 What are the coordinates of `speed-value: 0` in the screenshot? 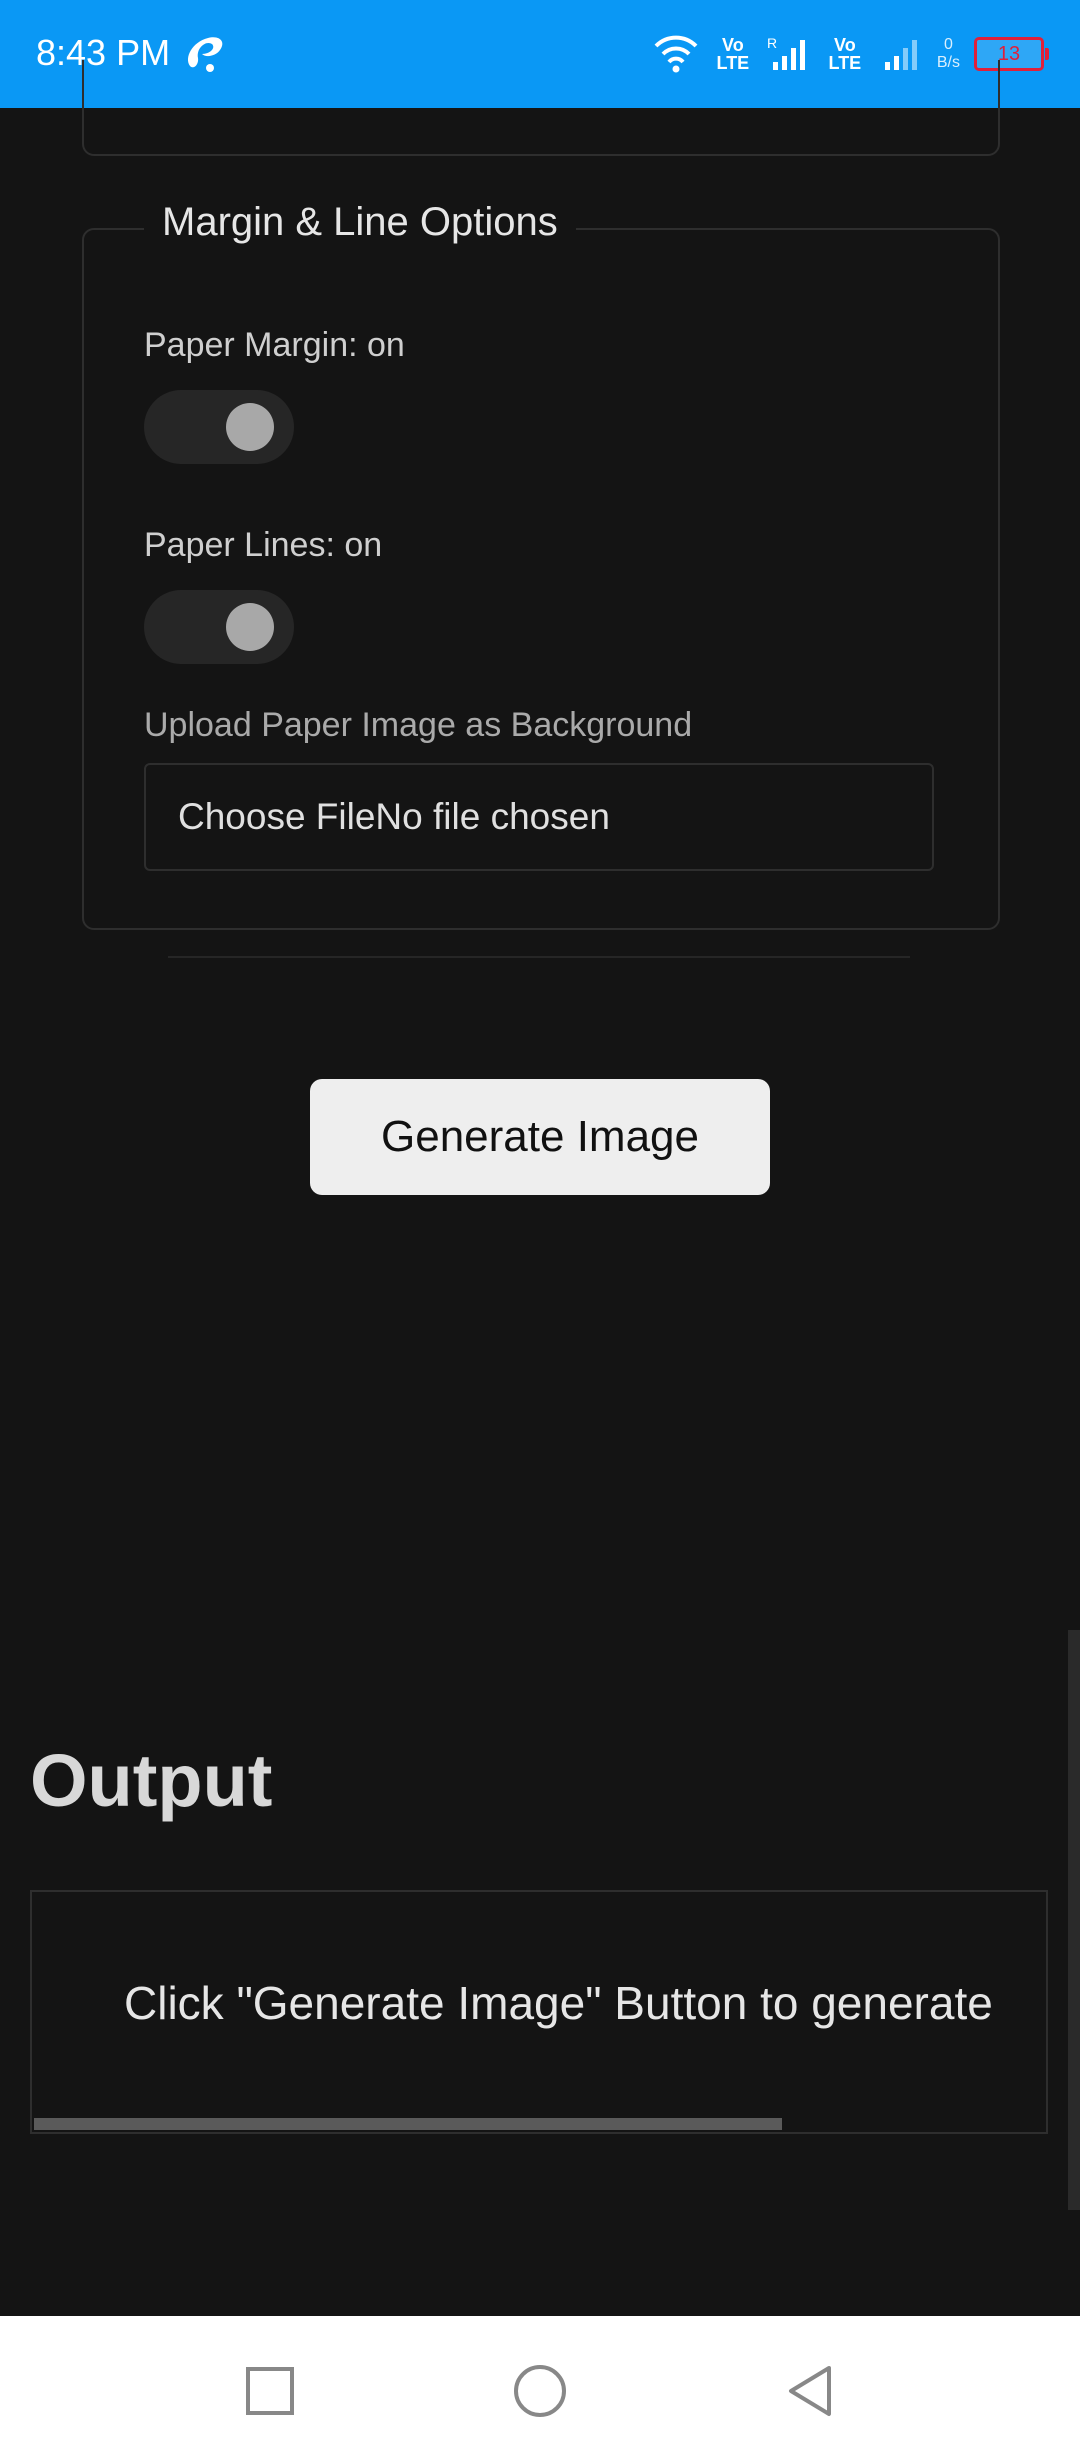 It's located at (948, 44).